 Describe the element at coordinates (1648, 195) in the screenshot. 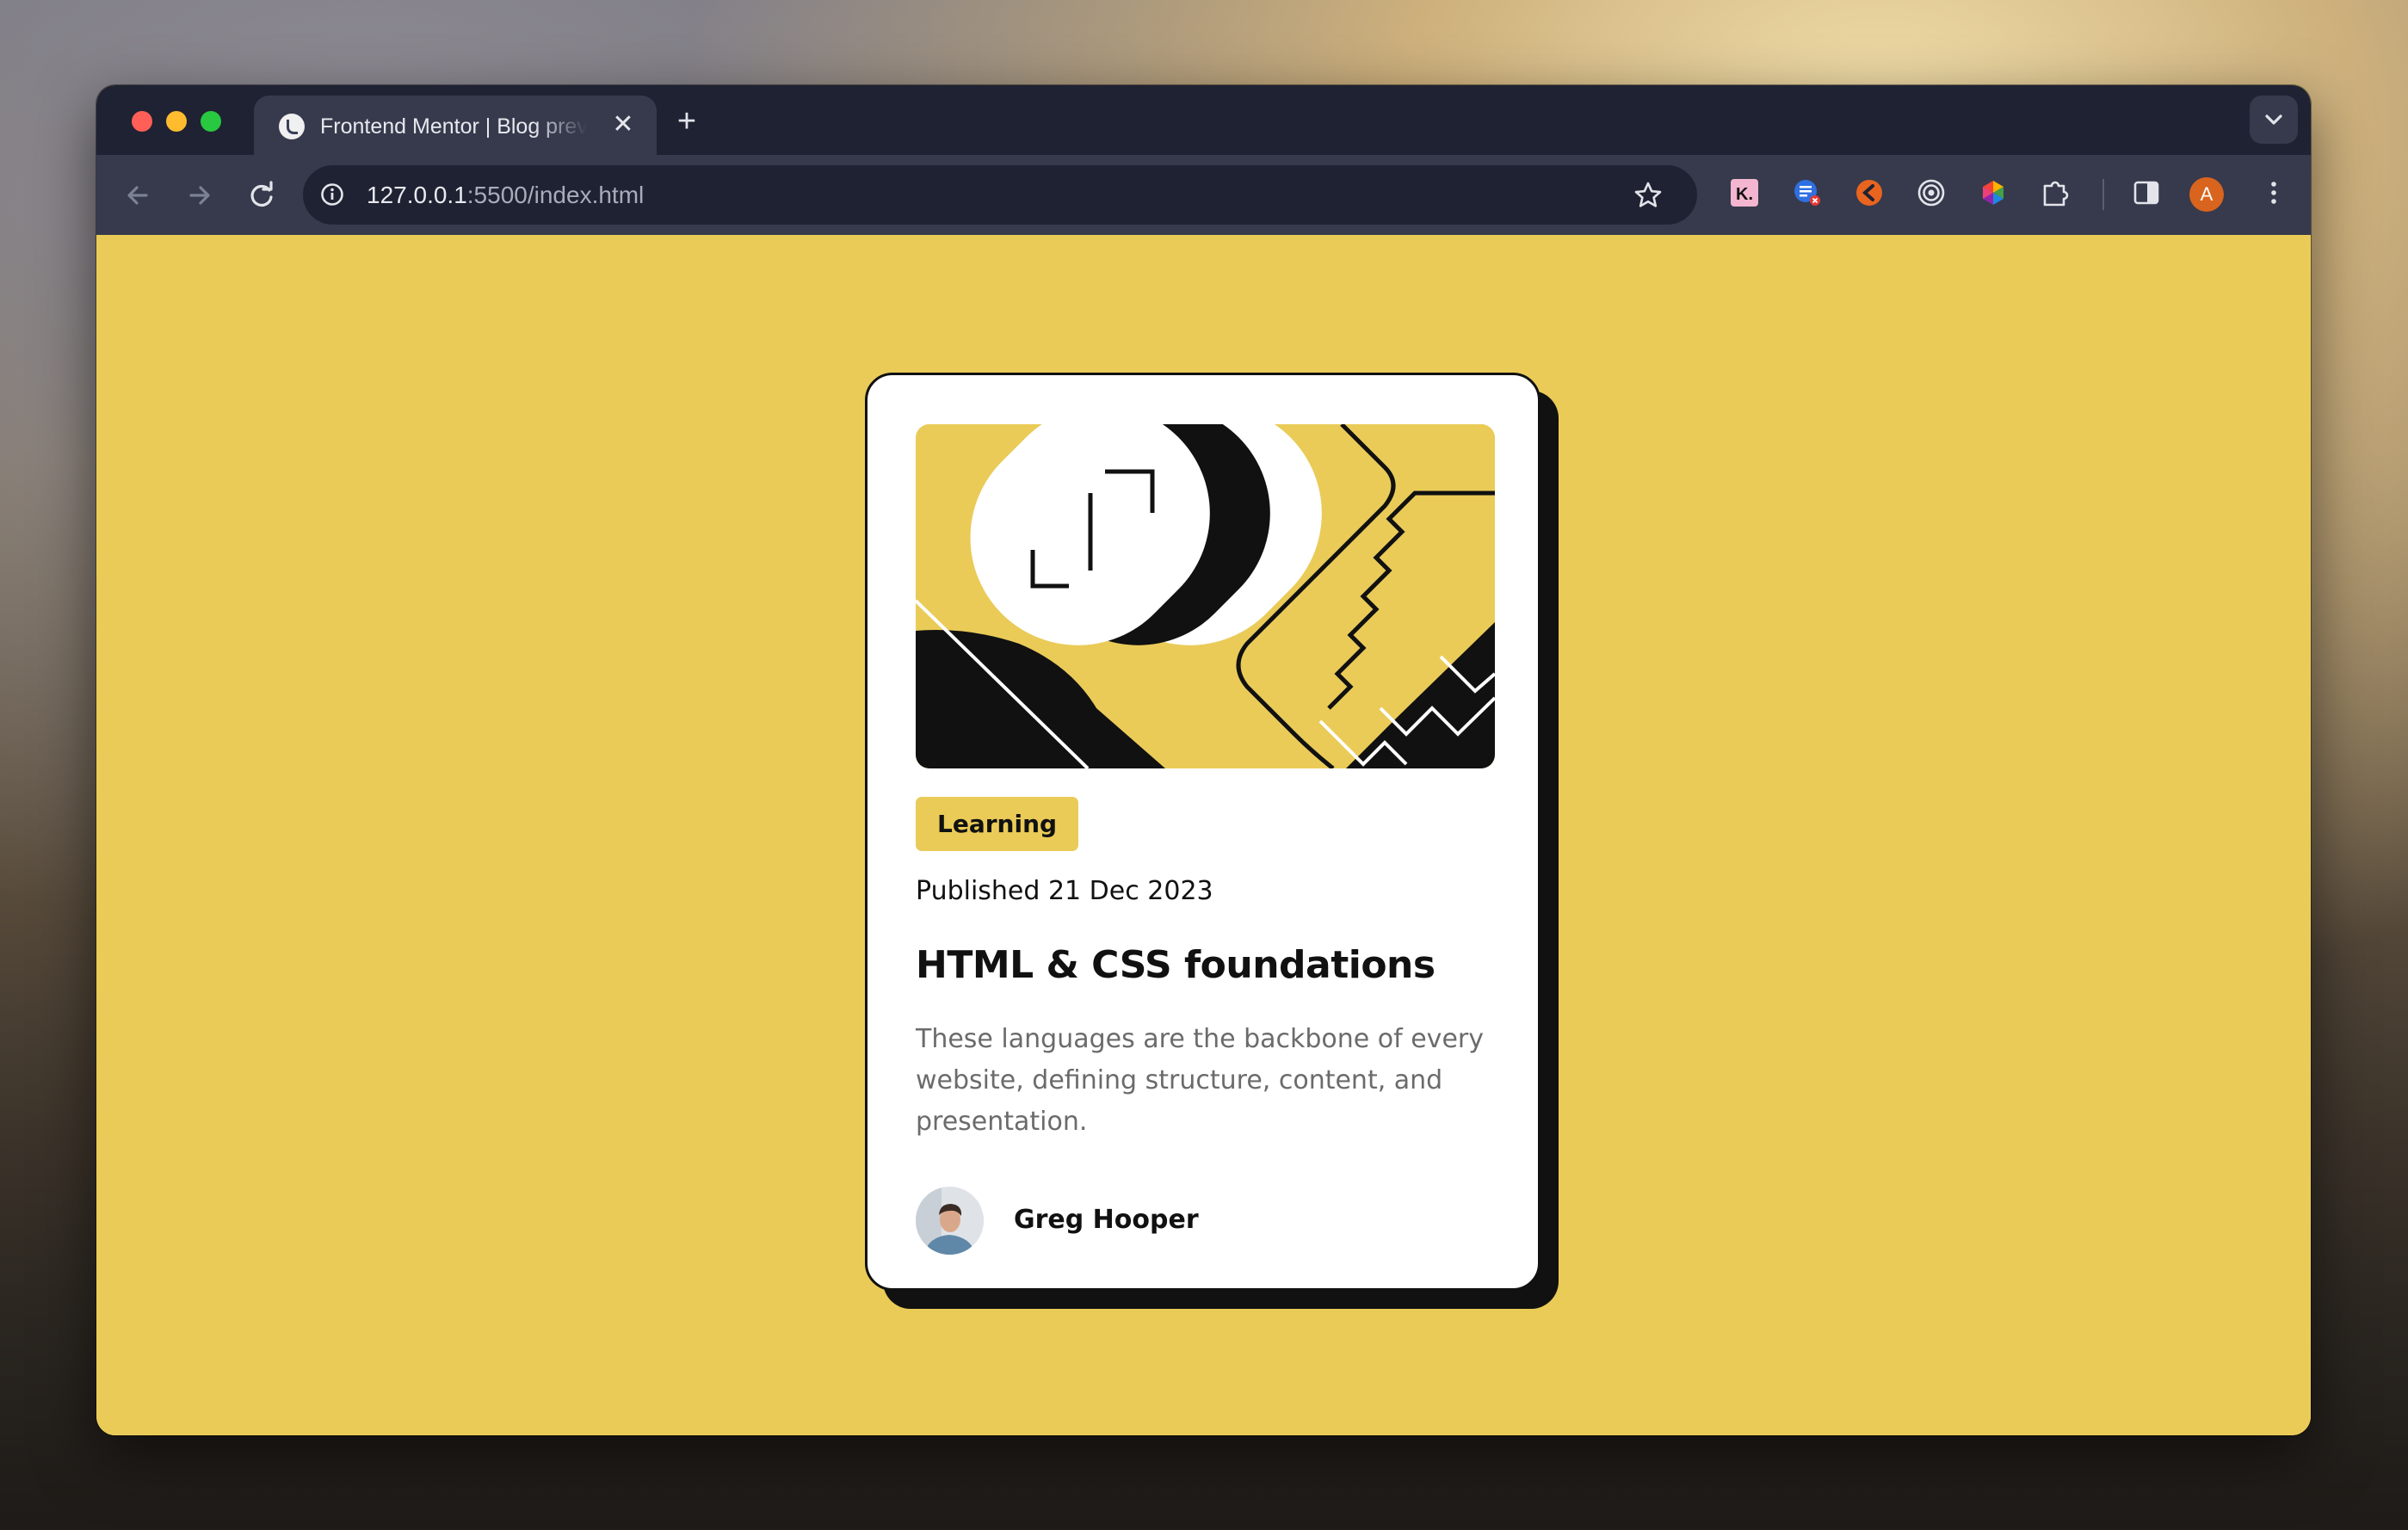

I see `bookmark-star-icon` at that location.